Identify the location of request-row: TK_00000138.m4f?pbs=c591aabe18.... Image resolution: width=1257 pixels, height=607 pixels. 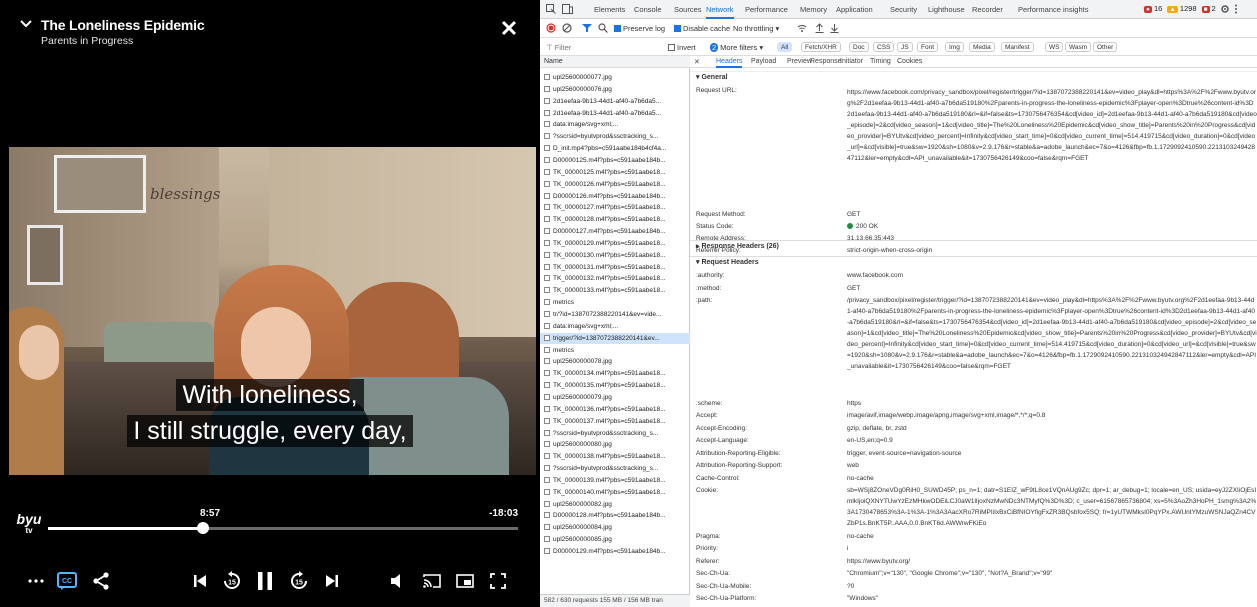
(615, 456).